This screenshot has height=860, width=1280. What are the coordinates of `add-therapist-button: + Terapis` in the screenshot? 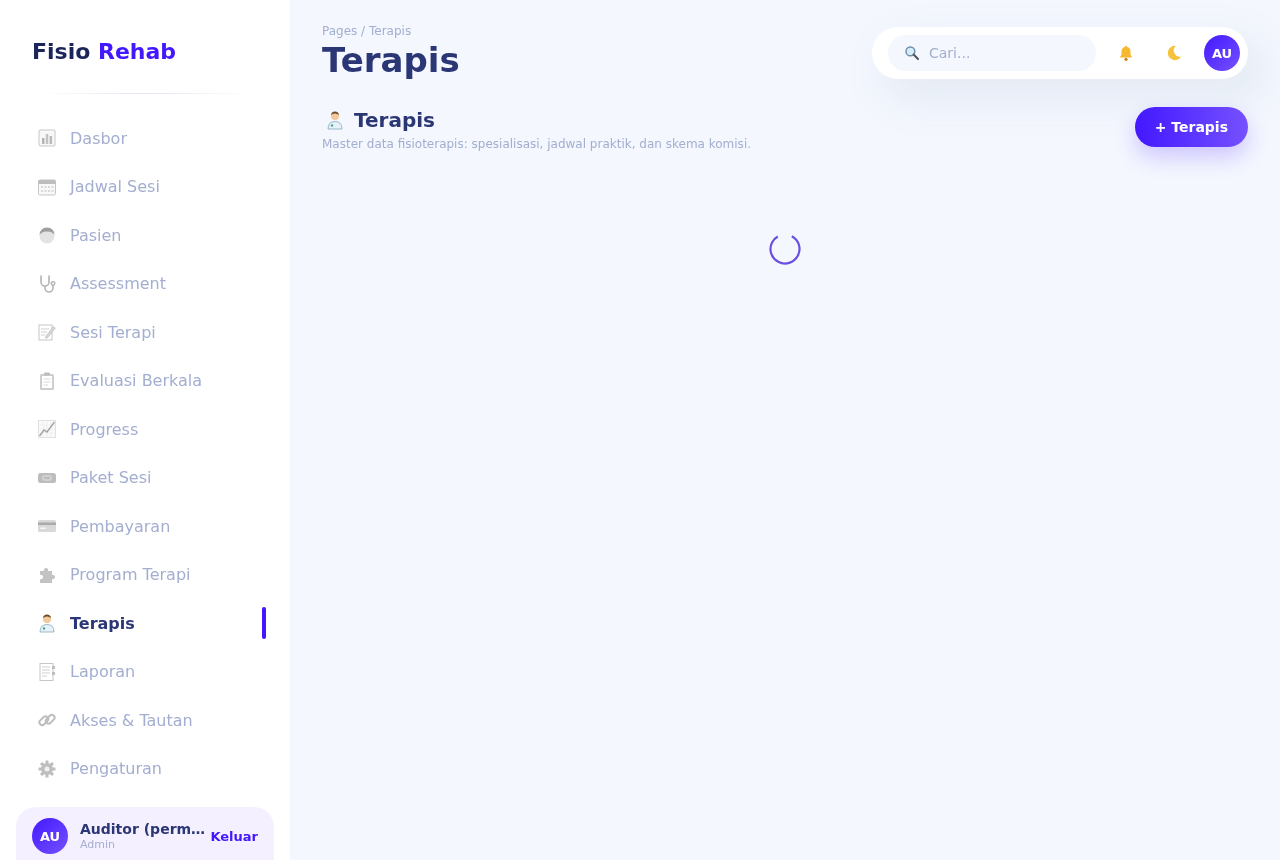 It's located at (1191, 127).